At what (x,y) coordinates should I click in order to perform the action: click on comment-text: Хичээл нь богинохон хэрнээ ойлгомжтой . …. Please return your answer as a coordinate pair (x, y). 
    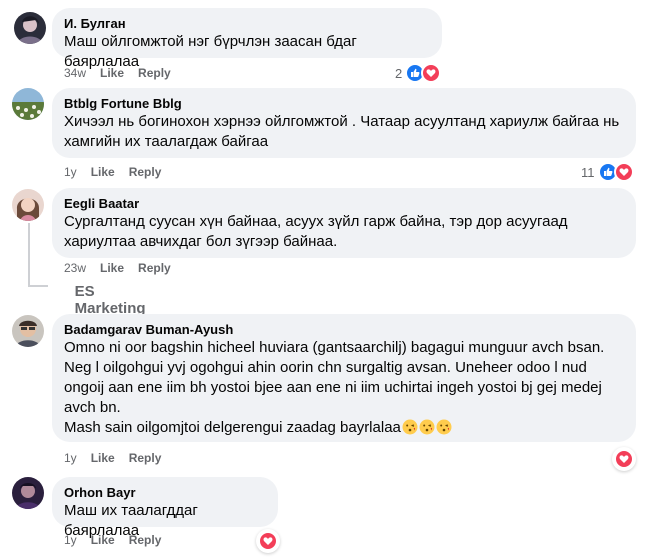
    Looking at the image, I should click on (344, 131).